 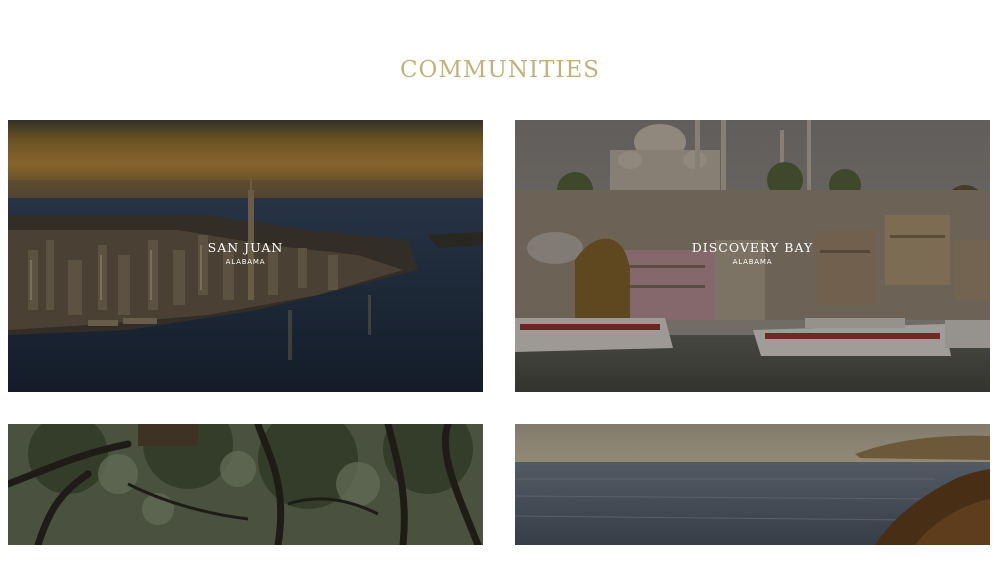 What do you see at coordinates (752, 247) in the screenshot?
I see `community-name: DISCOVERY BAY` at bounding box center [752, 247].